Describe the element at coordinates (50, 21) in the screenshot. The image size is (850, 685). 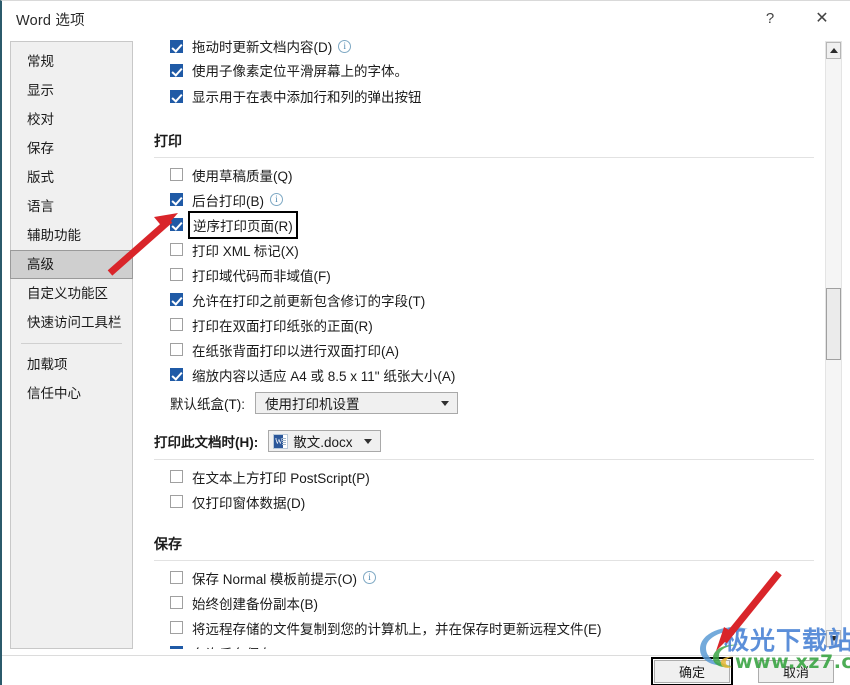
I see `page-title: Word 选项` at that location.